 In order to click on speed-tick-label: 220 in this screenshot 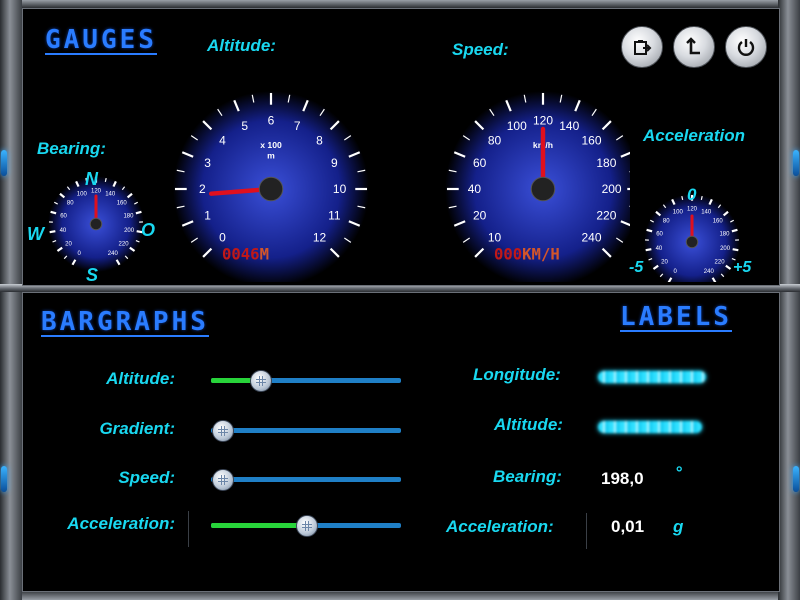, I will do `click(606, 215)`.